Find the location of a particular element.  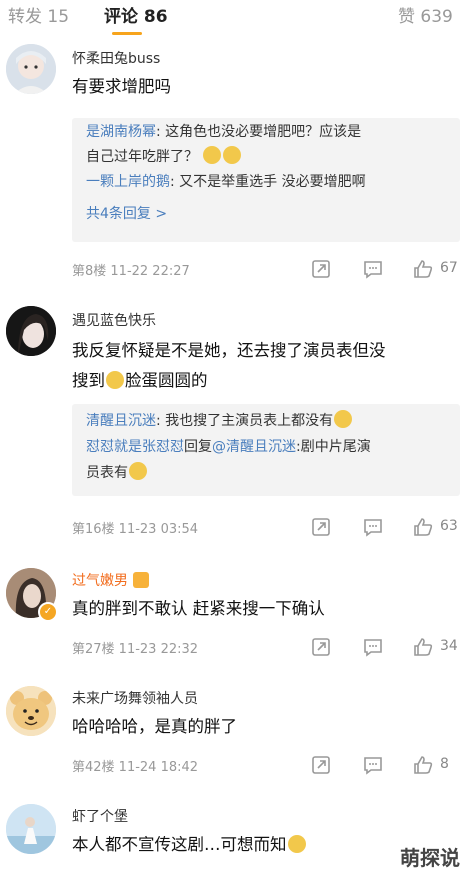

active-tab-indicator is located at coordinates (127, 33).